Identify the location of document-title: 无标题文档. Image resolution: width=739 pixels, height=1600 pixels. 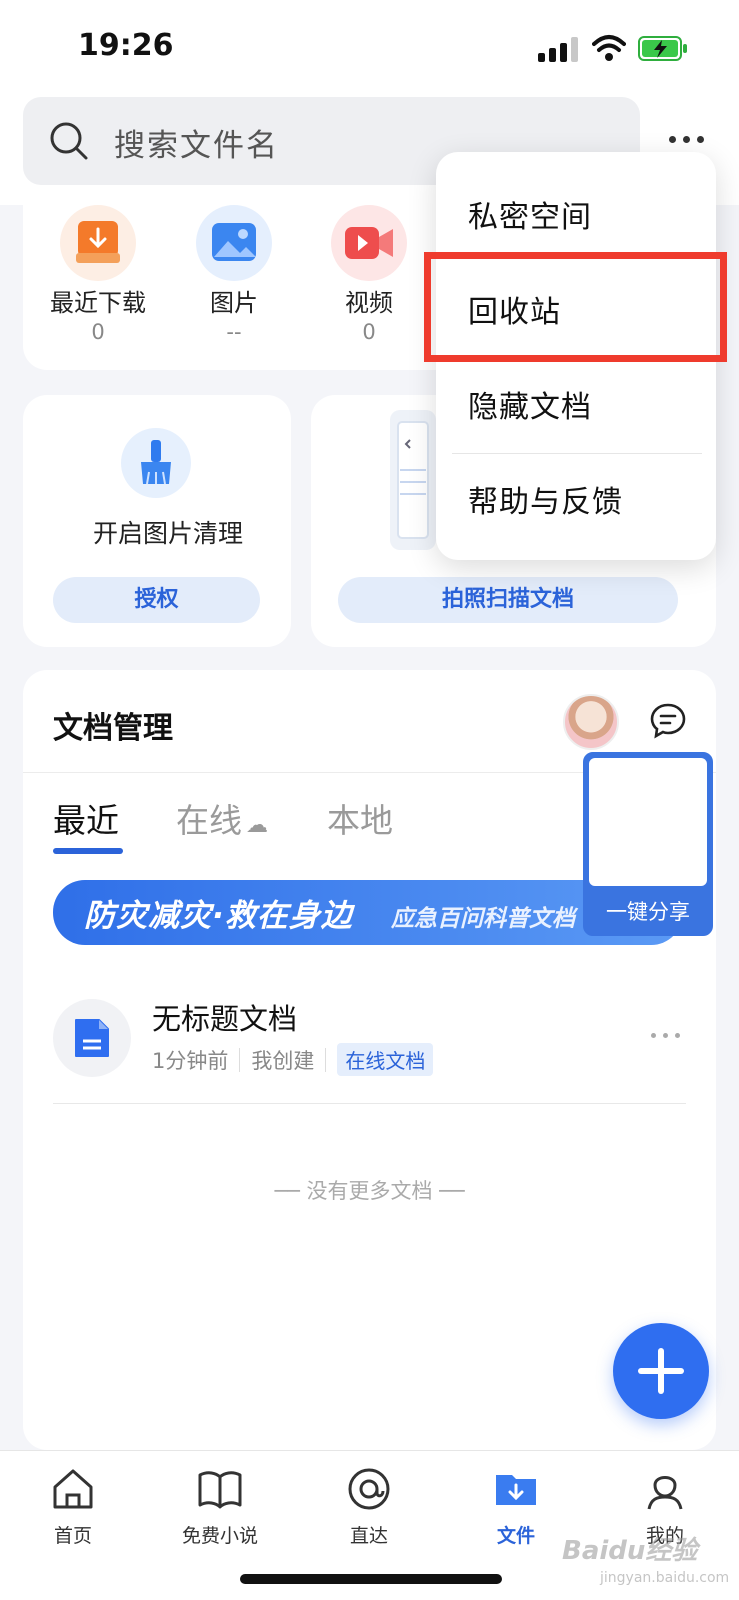
(224, 1017).